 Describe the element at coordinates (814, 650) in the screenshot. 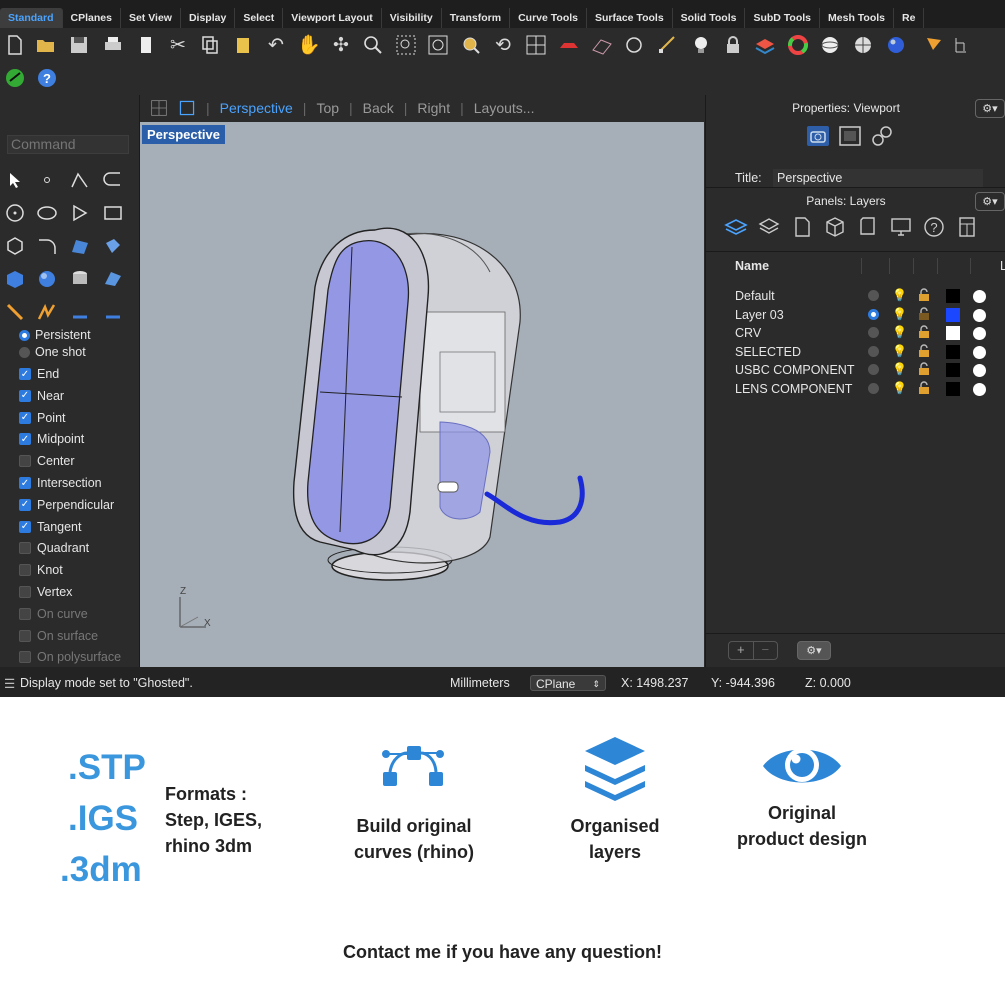

I see `layers-options-button: ⚙▾` at that location.